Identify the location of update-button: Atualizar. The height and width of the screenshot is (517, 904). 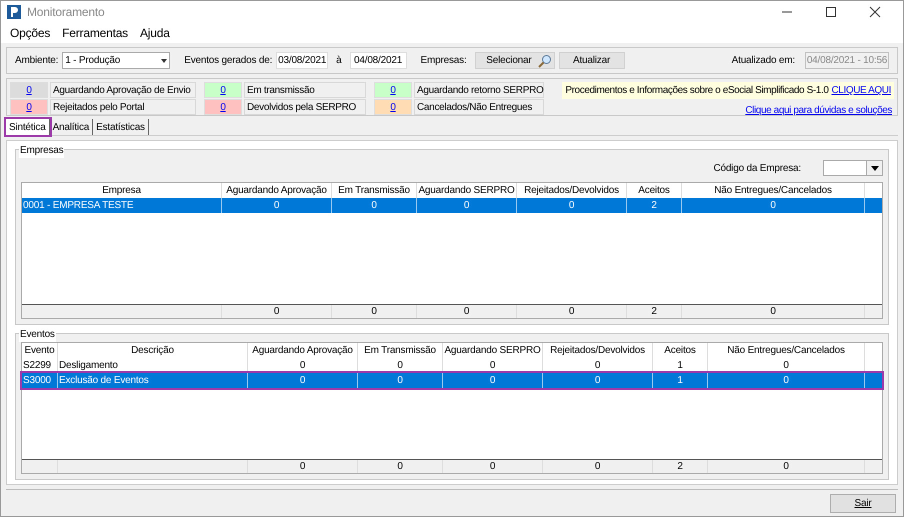
(591, 60).